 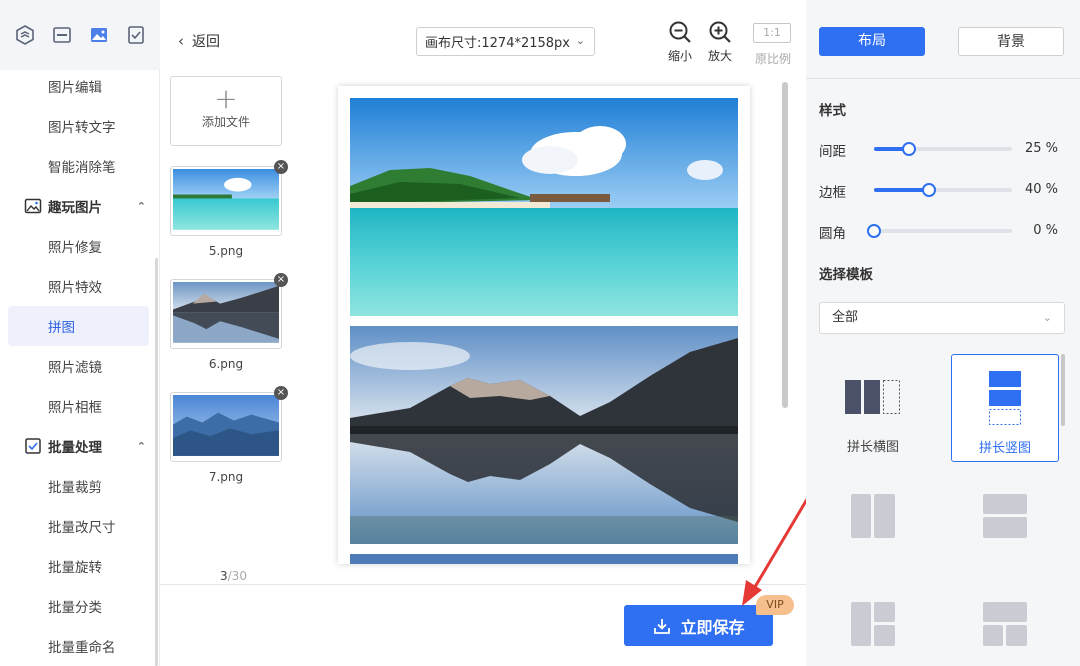 What do you see at coordinates (78, 606) in the screenshot?
I see `sidebar-item-batch-classify: 批量分类` at bounding box center [78, 606].